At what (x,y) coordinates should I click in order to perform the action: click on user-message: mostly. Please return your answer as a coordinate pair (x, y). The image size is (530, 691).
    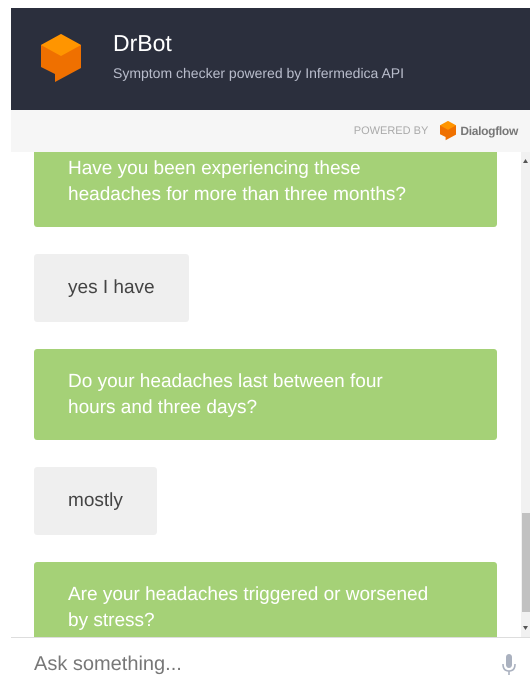
    Looking at the image, I should click on (95, 501).